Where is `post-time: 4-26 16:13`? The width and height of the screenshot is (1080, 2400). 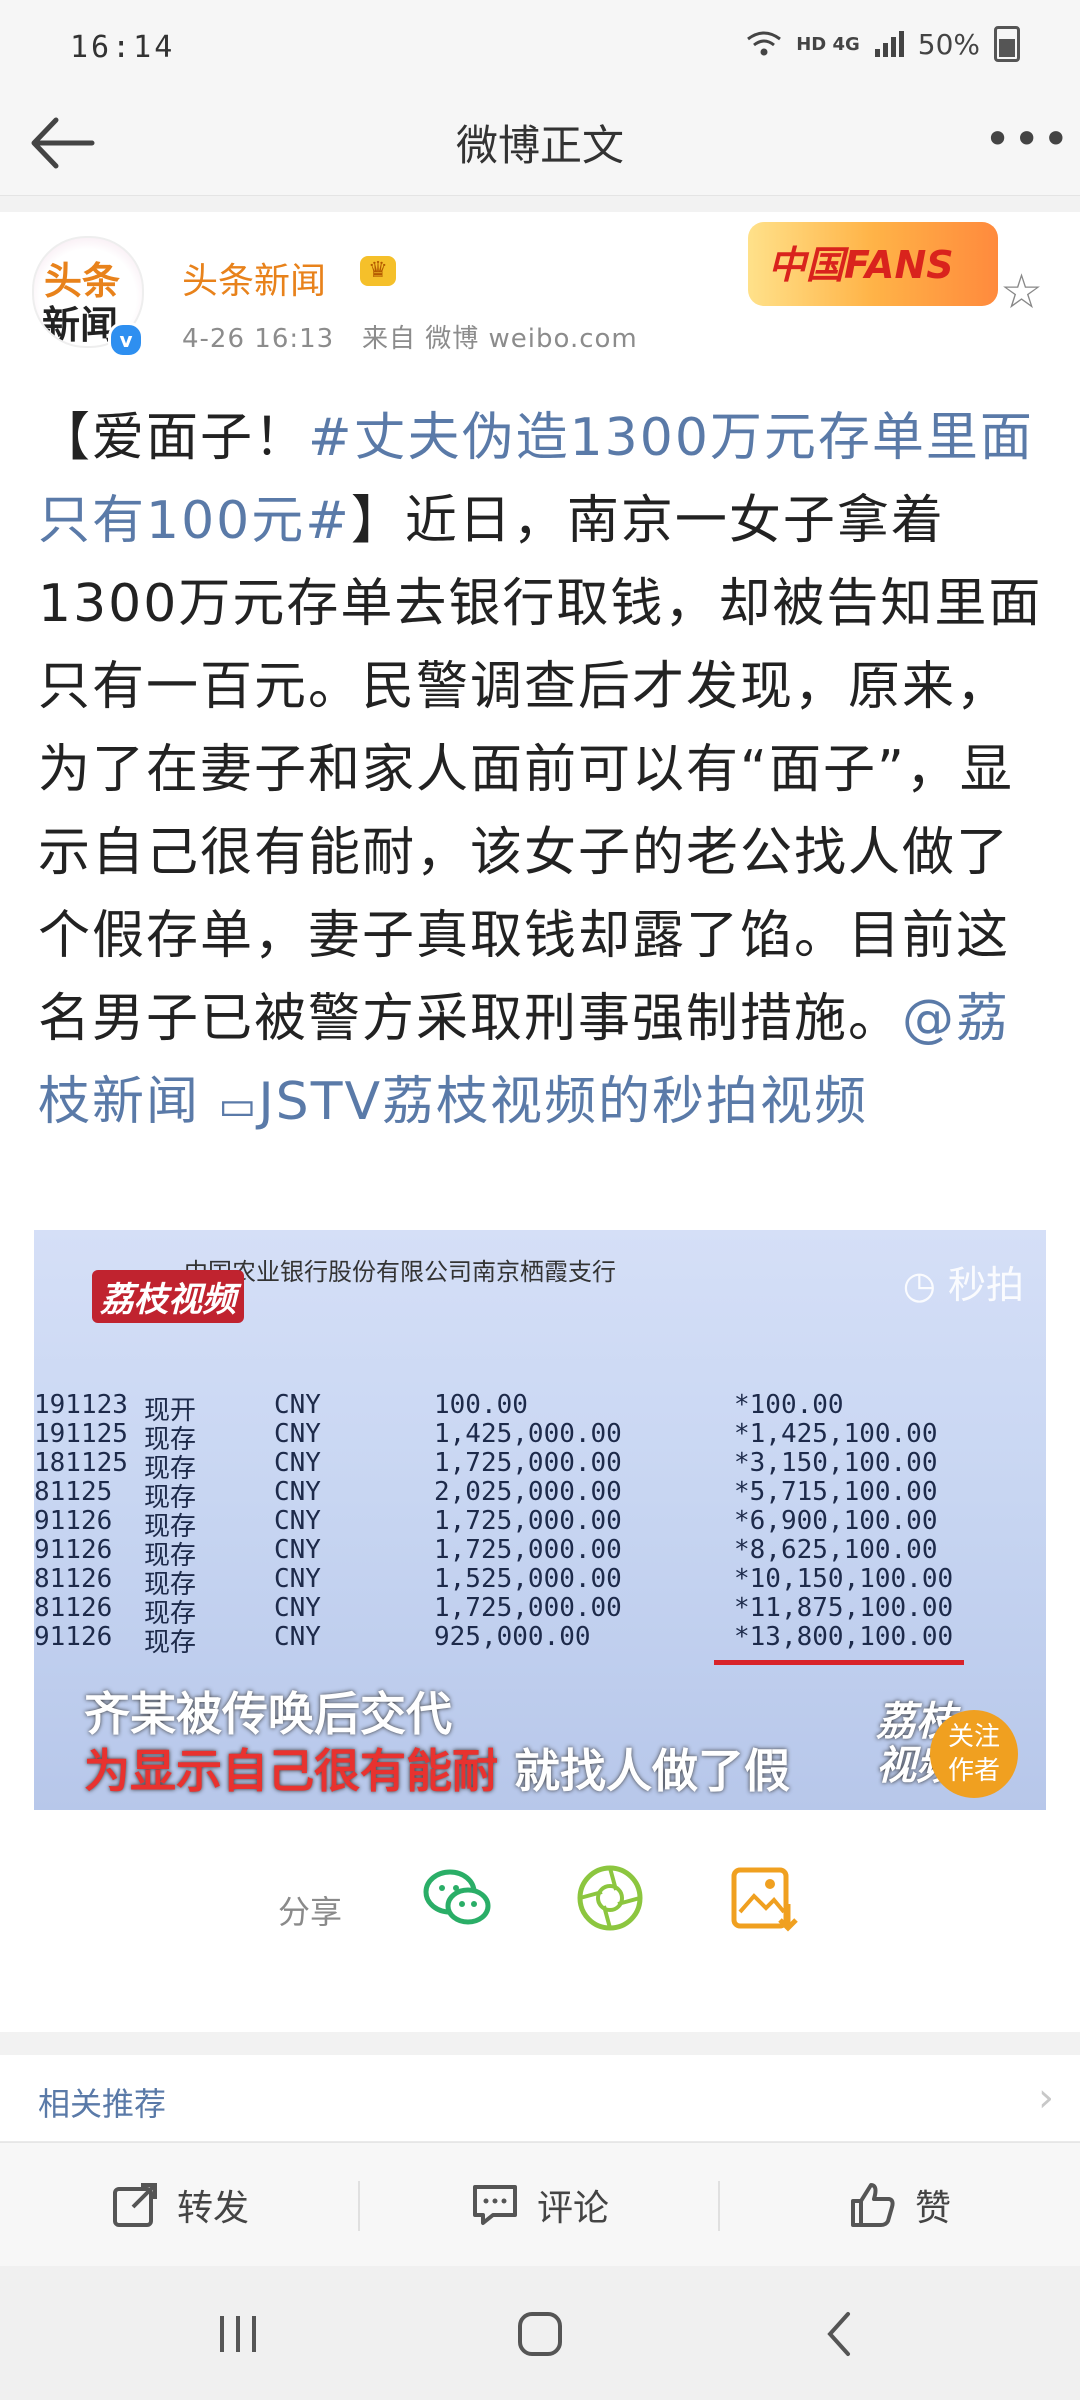
post-time: 4-26 16:13 is located at coordinates (258, 339).